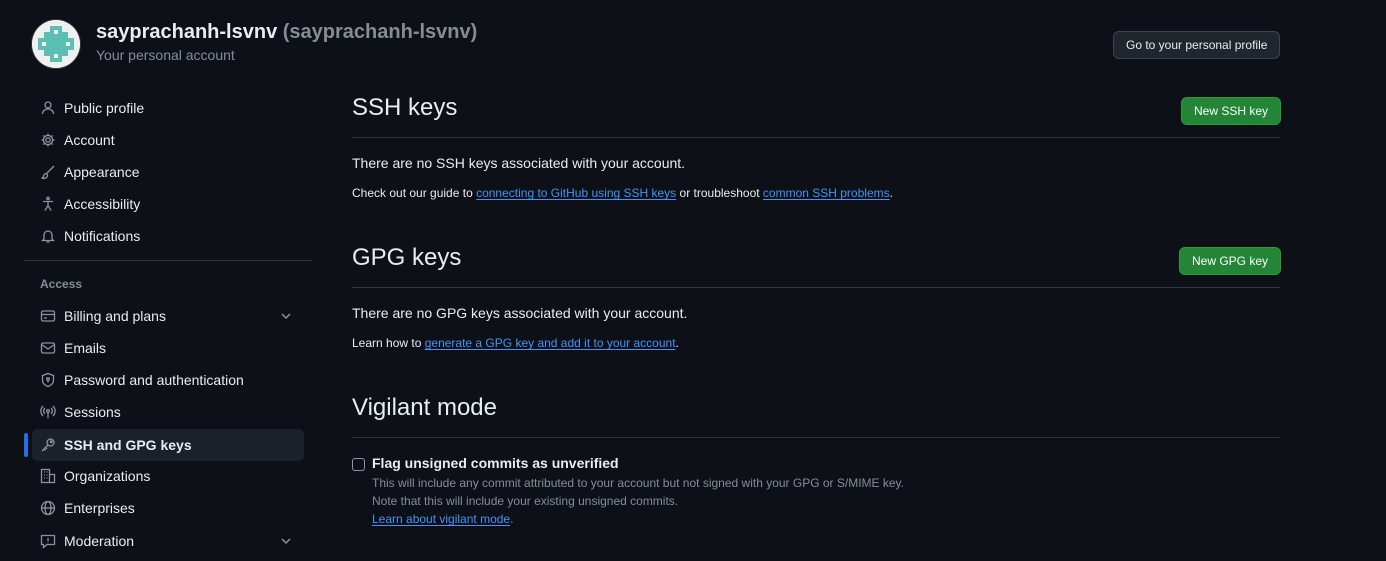 The image size is (1386, 561). I want to click on account-name: sayprachanh-lsvnv (sayprachanh-lsvnv), so click(286, 32).